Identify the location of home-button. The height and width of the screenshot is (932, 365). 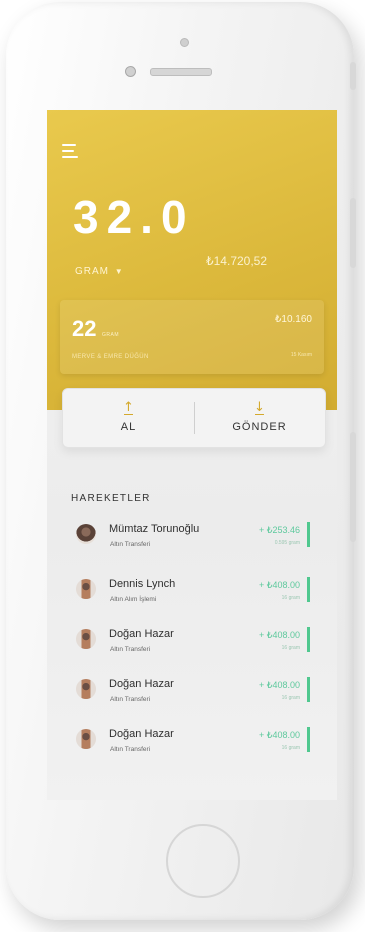
(203, 861).